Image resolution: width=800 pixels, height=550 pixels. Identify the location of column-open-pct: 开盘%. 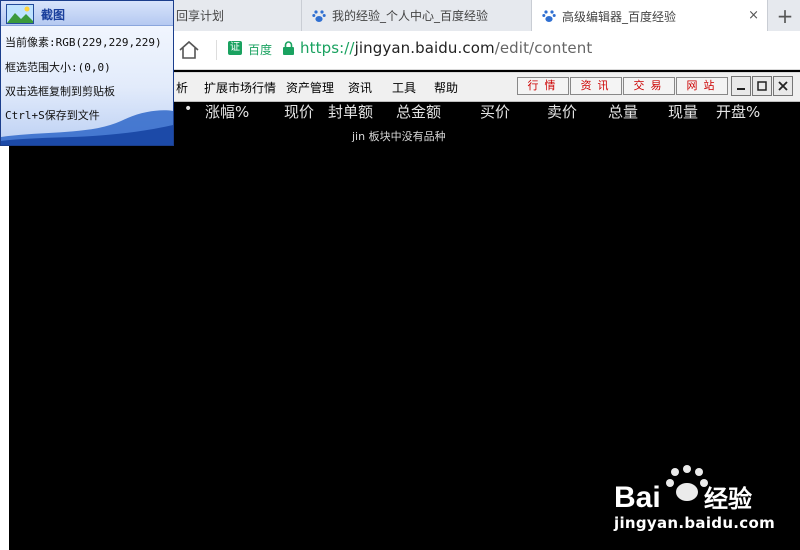
(738, 111).